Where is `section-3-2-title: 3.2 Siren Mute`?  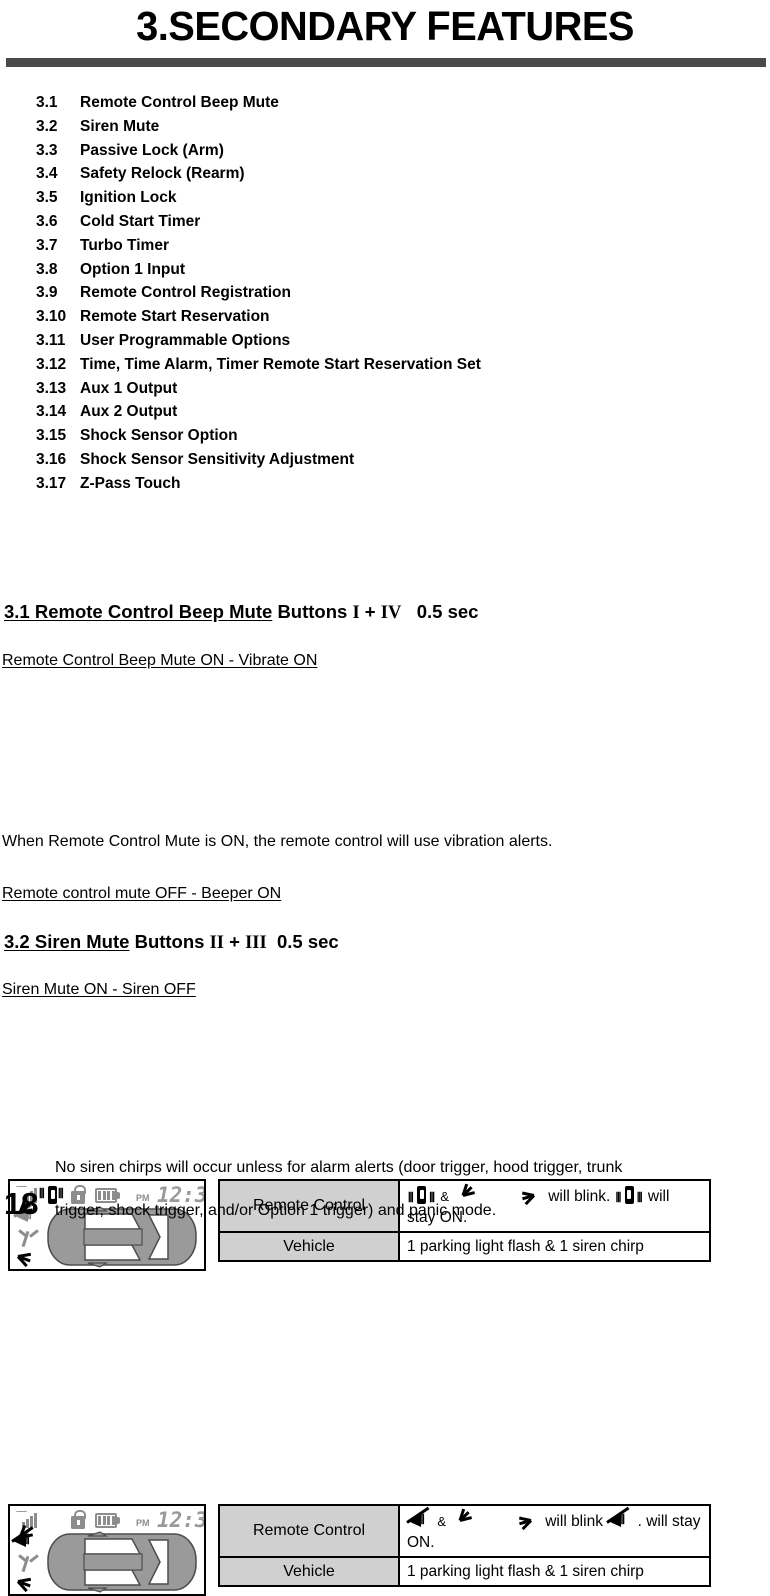 section-3-2-title: 3.2 Siren Mute is located at coordinates (67, 941).